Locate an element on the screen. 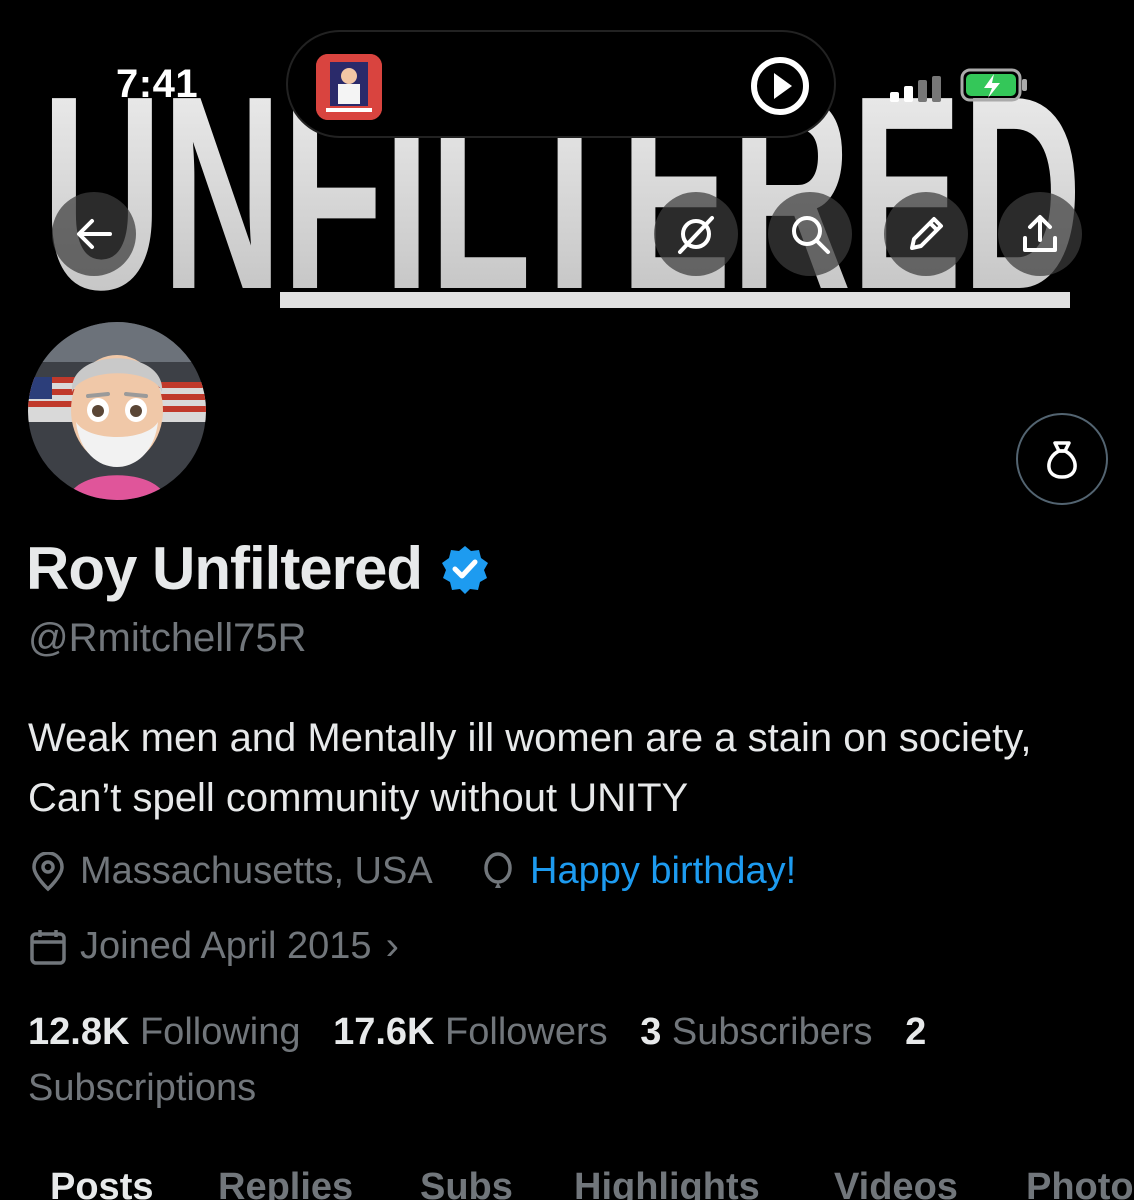 Image resolution: width=1134 pixels, height=1200 pixels. display-name-row: Roy Unfiltered is located at coordinates (258, 568).